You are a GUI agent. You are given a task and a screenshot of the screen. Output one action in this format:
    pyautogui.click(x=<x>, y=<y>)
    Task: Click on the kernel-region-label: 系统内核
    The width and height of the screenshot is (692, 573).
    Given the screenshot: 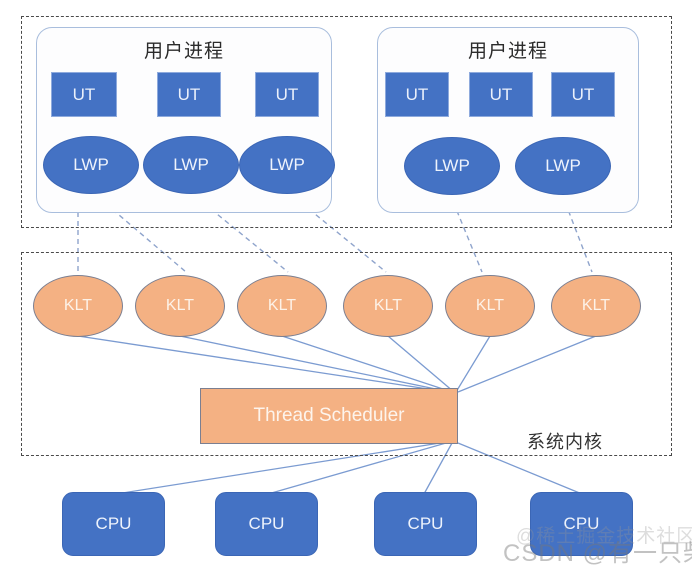 What is the action you would take?
    pyautogui.click(x=565, y=442)
    